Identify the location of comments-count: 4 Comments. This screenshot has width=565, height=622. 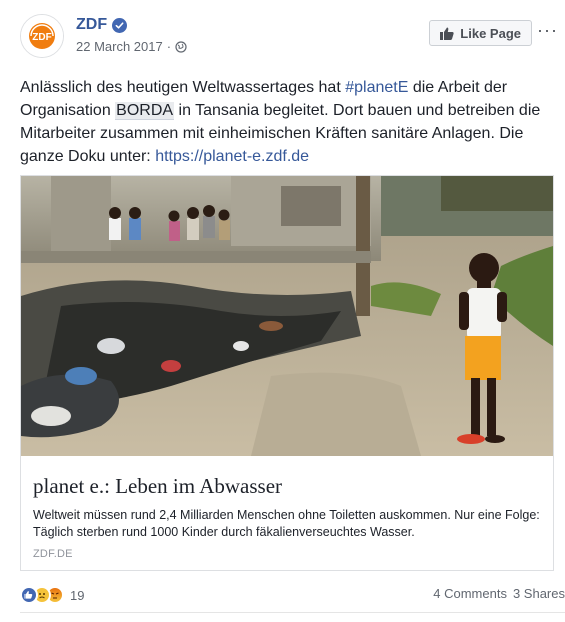
(470, 593).